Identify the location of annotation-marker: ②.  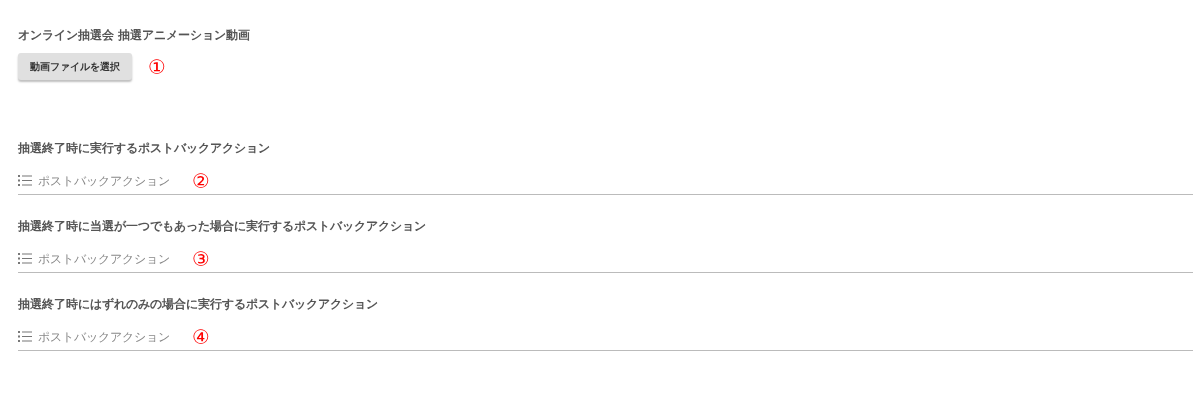
(201, 180).